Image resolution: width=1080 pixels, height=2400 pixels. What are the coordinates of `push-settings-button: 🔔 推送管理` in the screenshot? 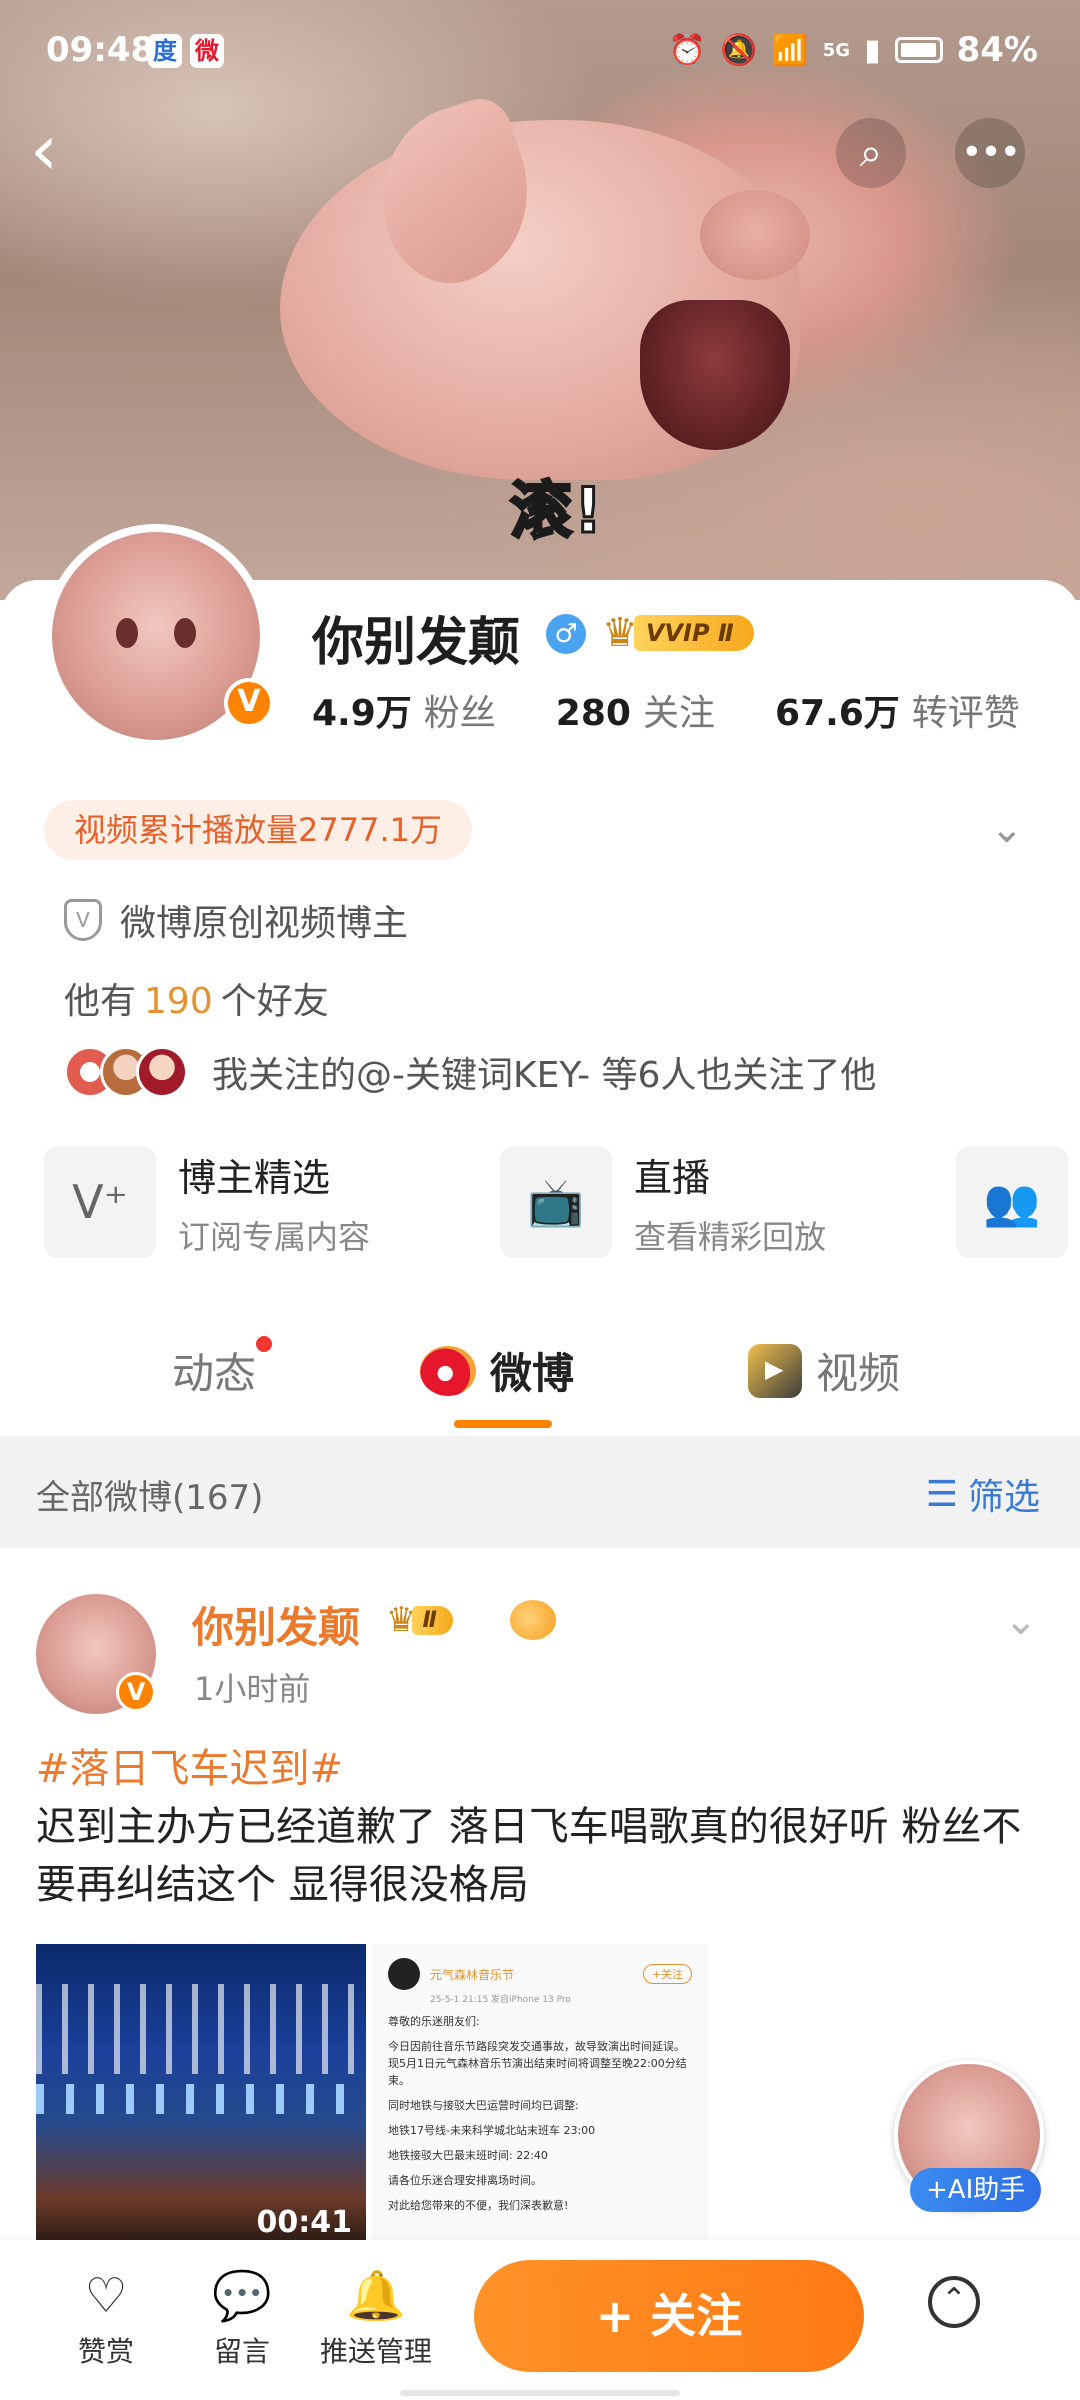 It's located at (376, 2319).